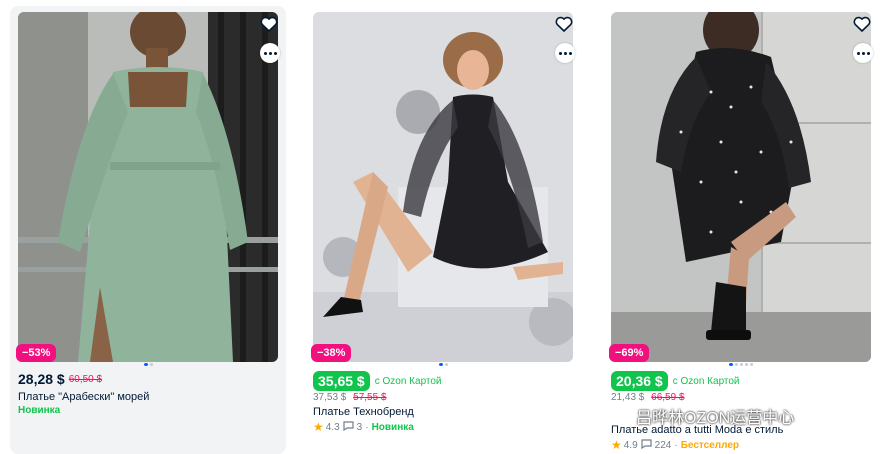 Image resolution: width=893 pixels, height=454 pixels. What do you see at coordinates (668, 397) in the screenshot?
I see `old-price: 66,59 $` at bounding box center [668, 397].